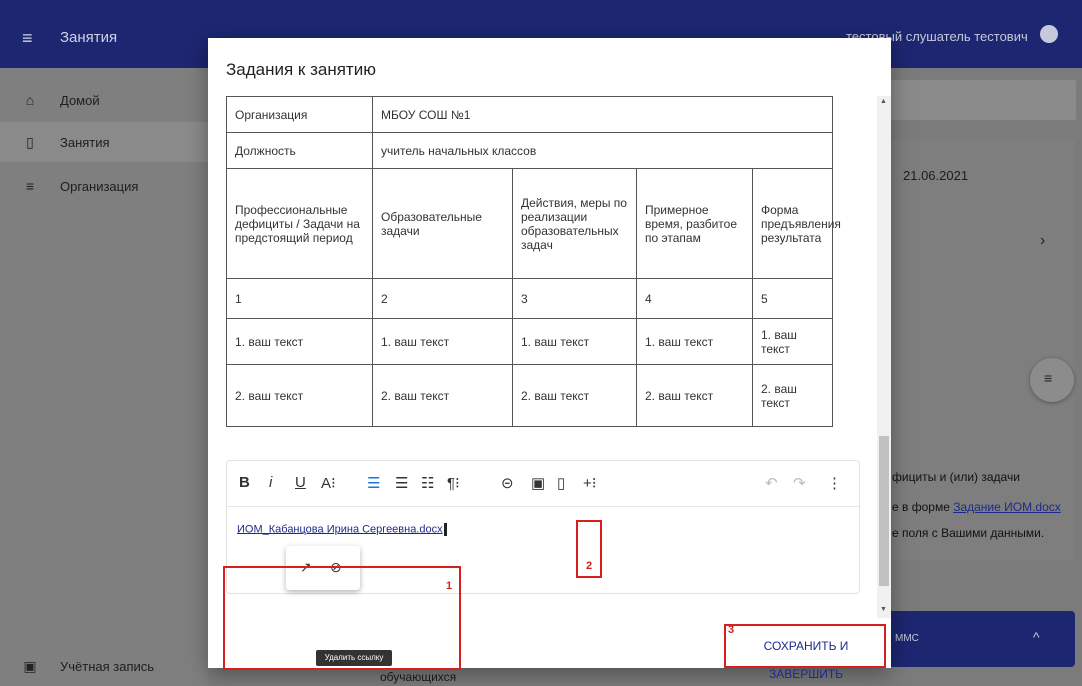 This screenshot has width=1082, height=686. I want to click on list-button: ☷, so click(427, 483).